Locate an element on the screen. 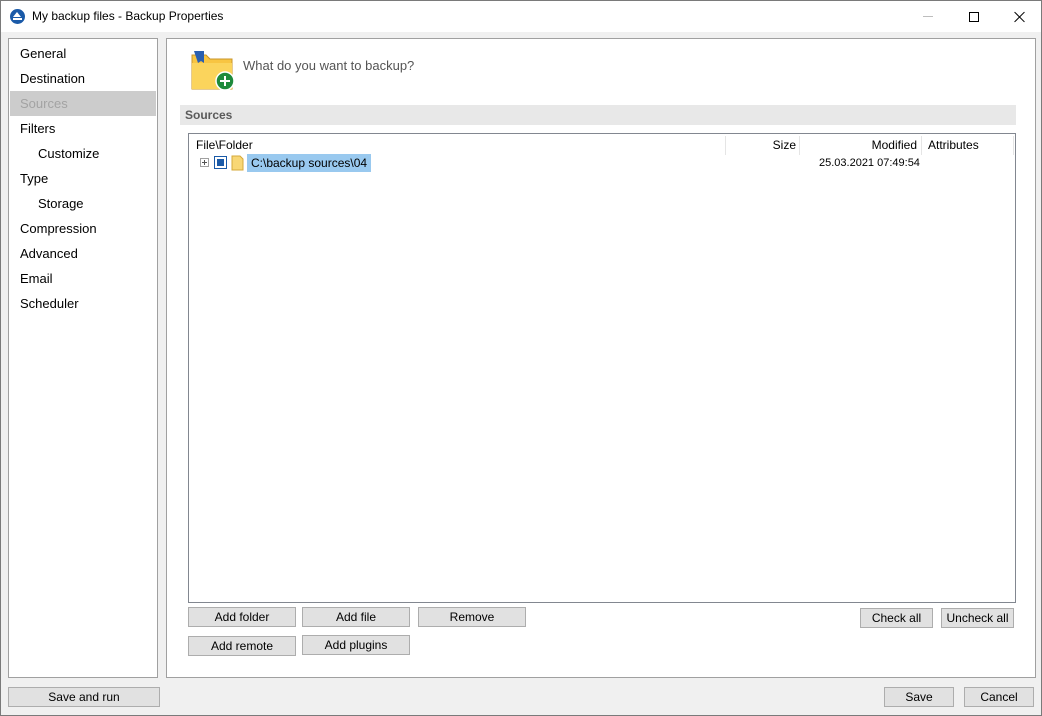  expand-plus-icon is located at coordinates (204, 162).